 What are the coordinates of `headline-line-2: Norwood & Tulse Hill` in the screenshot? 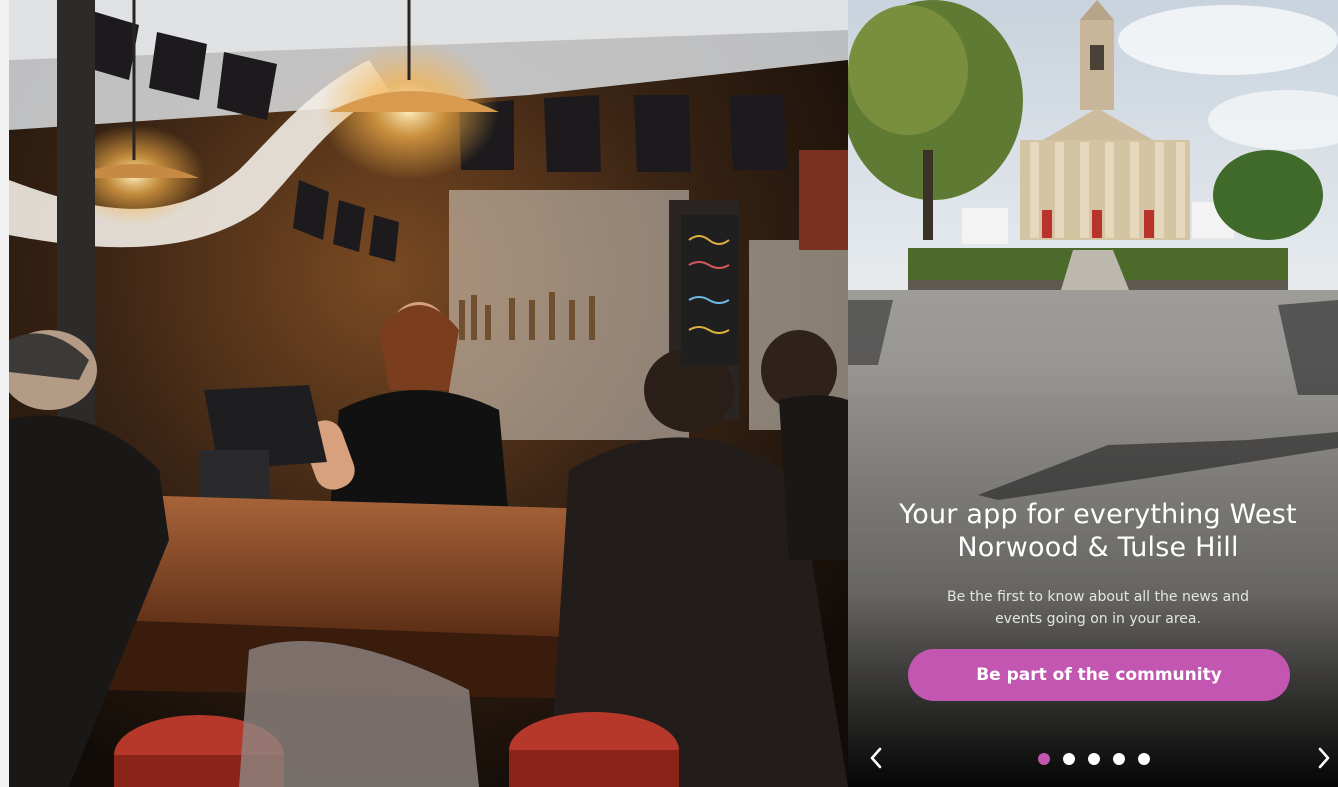 It's located at (1098, 547).